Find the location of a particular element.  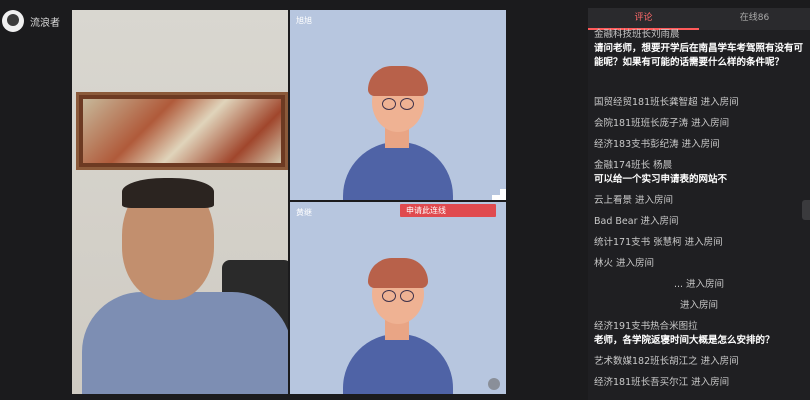

tab-comments: 评论 is located at coordinates (643, 19).